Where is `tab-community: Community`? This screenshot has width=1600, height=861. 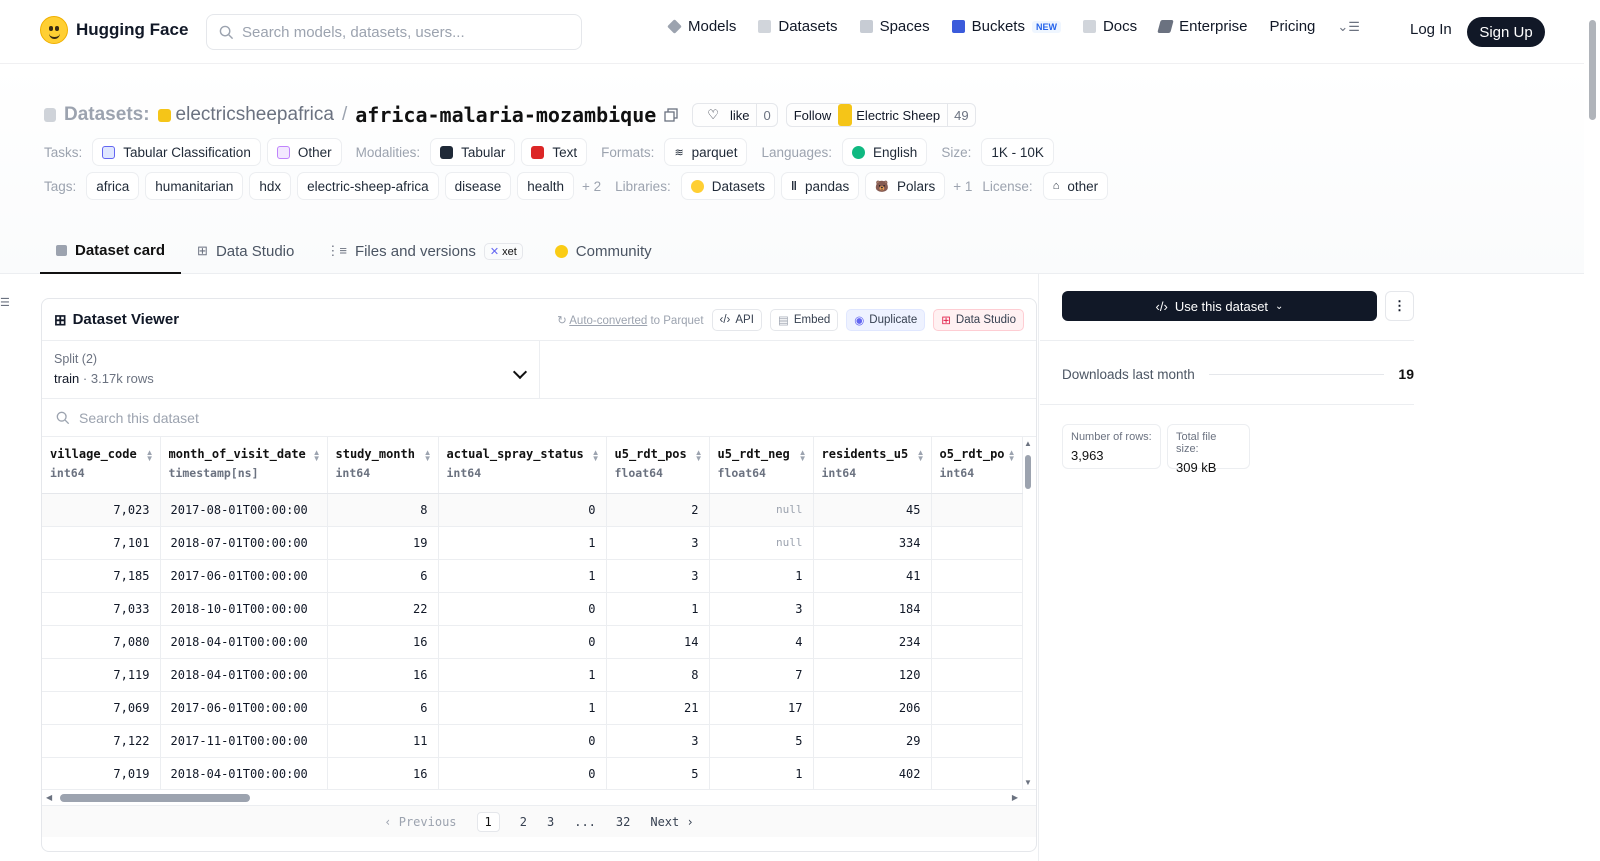 tab-community: Community is located at coordinates (603, 251).